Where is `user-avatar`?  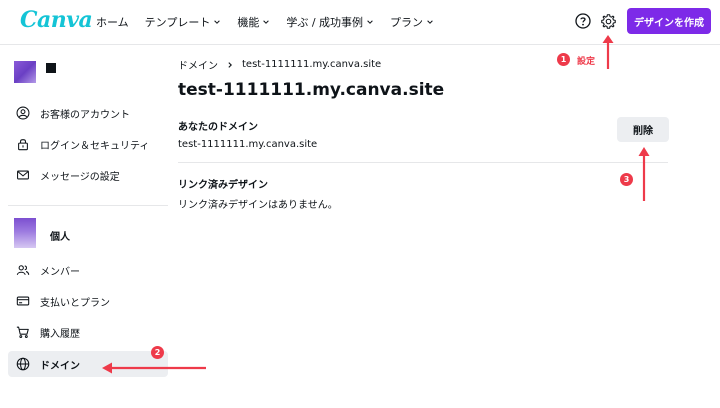
user-avatar is located at coordinates (25, 72).